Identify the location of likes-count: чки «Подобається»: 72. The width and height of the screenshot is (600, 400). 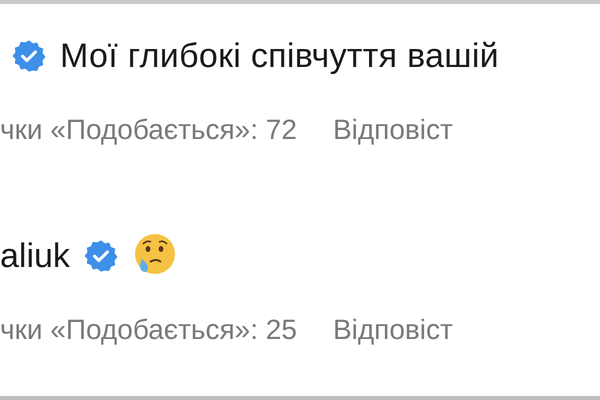
(148, 130).